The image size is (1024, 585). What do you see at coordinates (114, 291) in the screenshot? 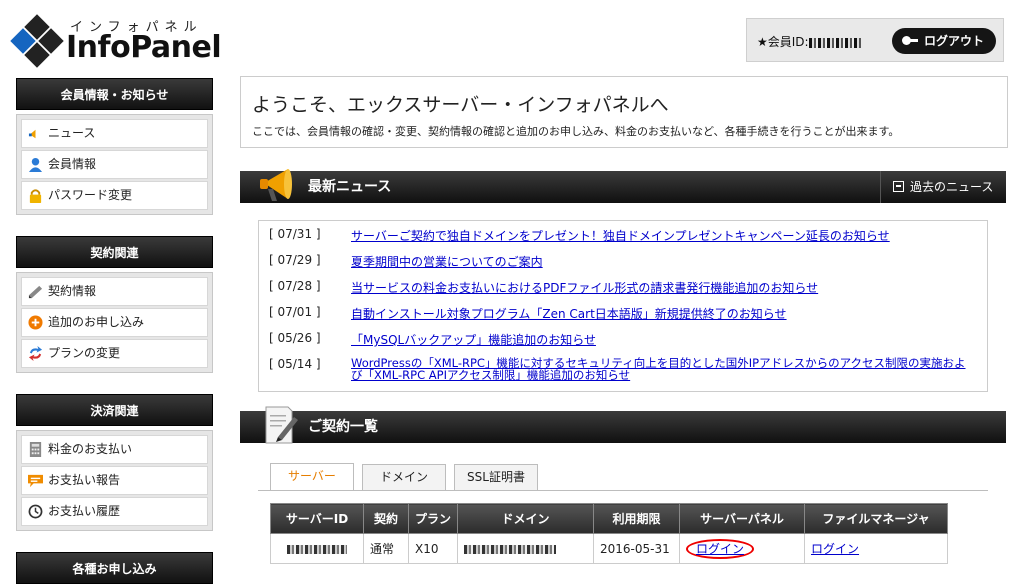
I see `sidebar-item-contract-info: 契約情報` at bounding box center [114, 291].